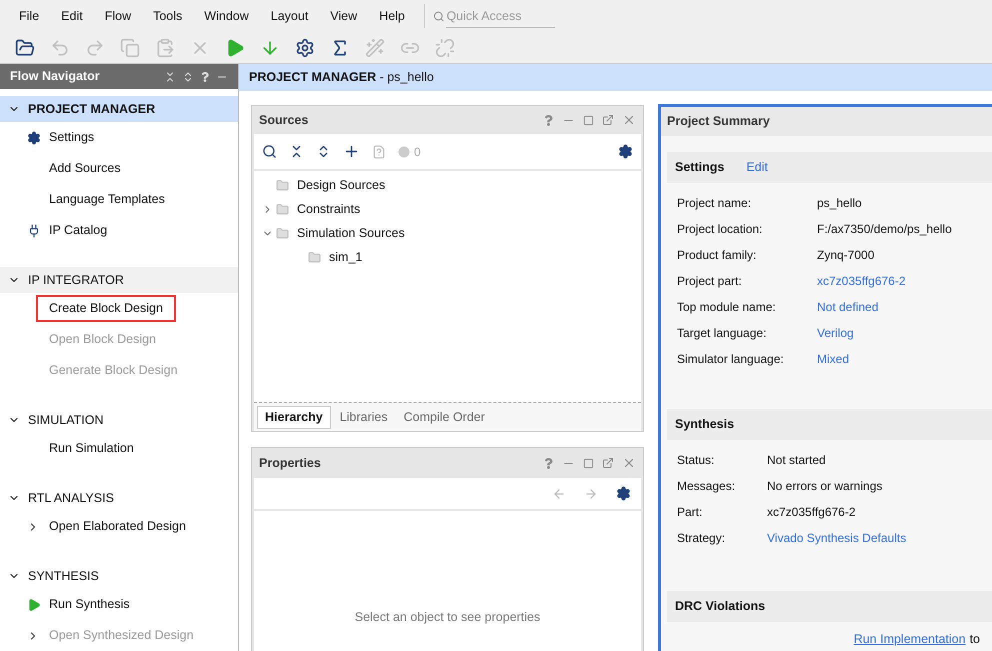  Describe the element at coordinates (847, 307) in the screenshot. I see `value-link: Not defined` at that location.